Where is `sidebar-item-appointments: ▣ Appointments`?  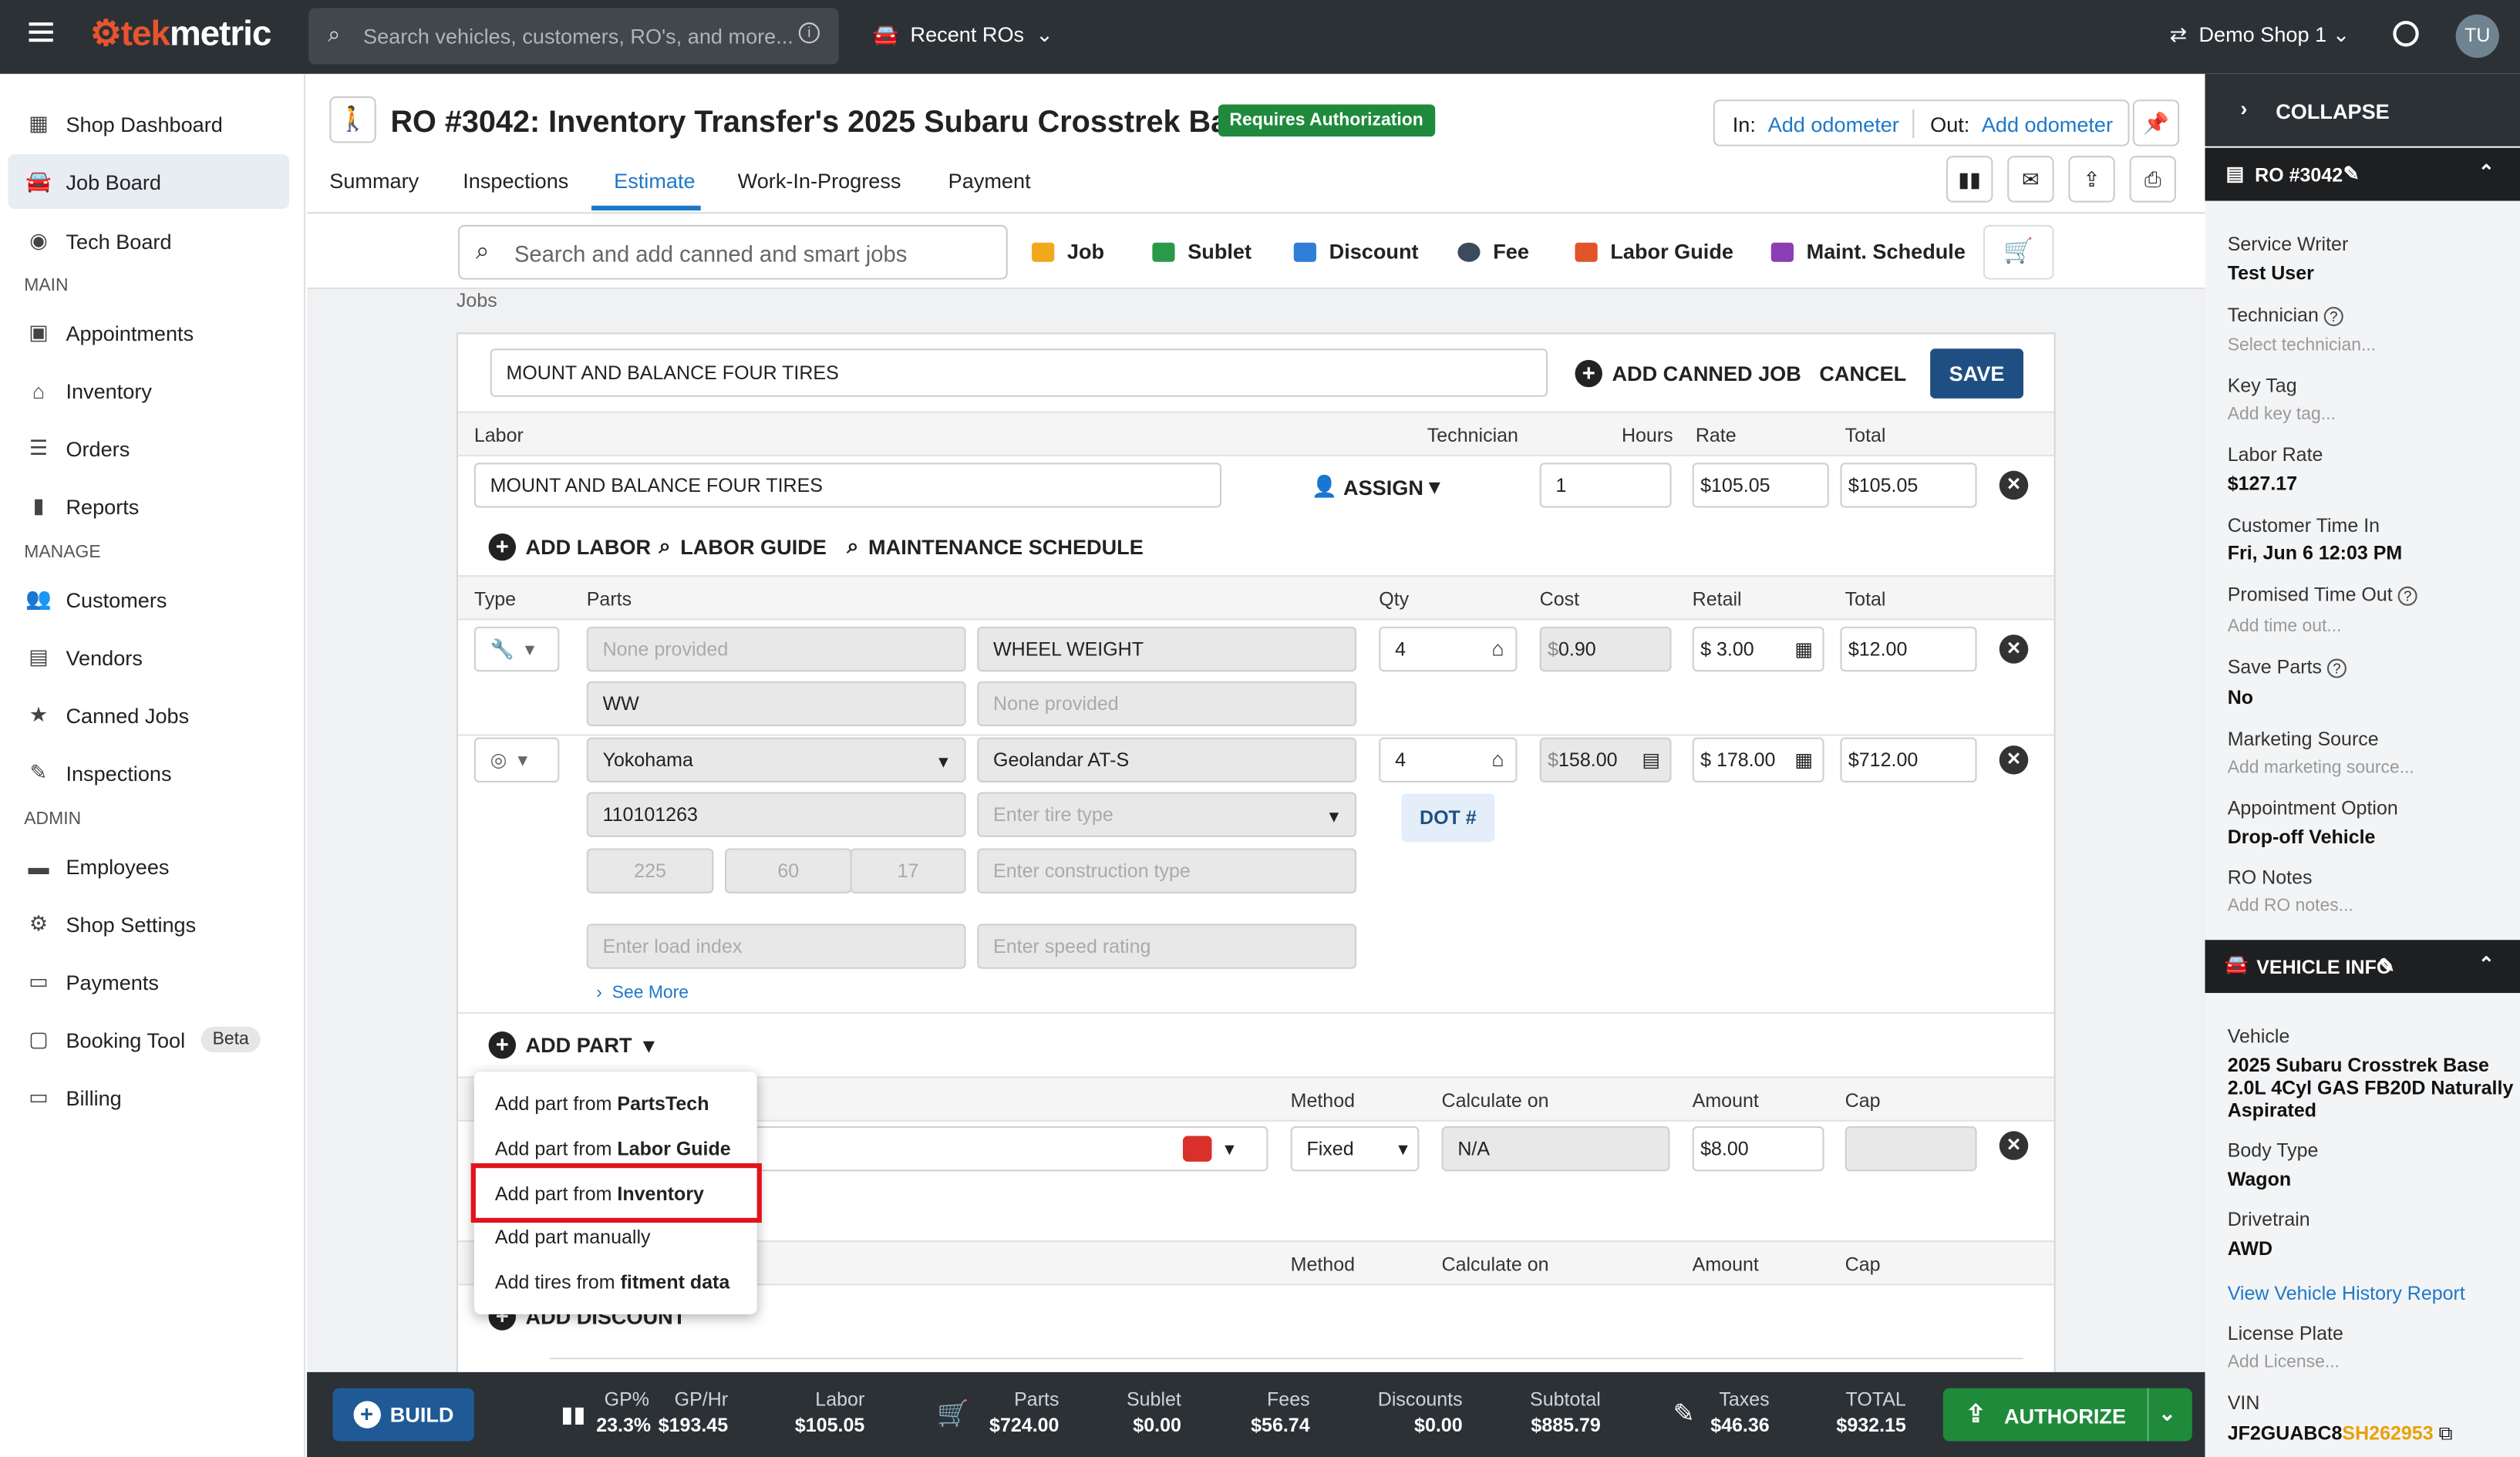 sidebar-item-appointments: ▣ Appointments is located at coordinates (149, 332).